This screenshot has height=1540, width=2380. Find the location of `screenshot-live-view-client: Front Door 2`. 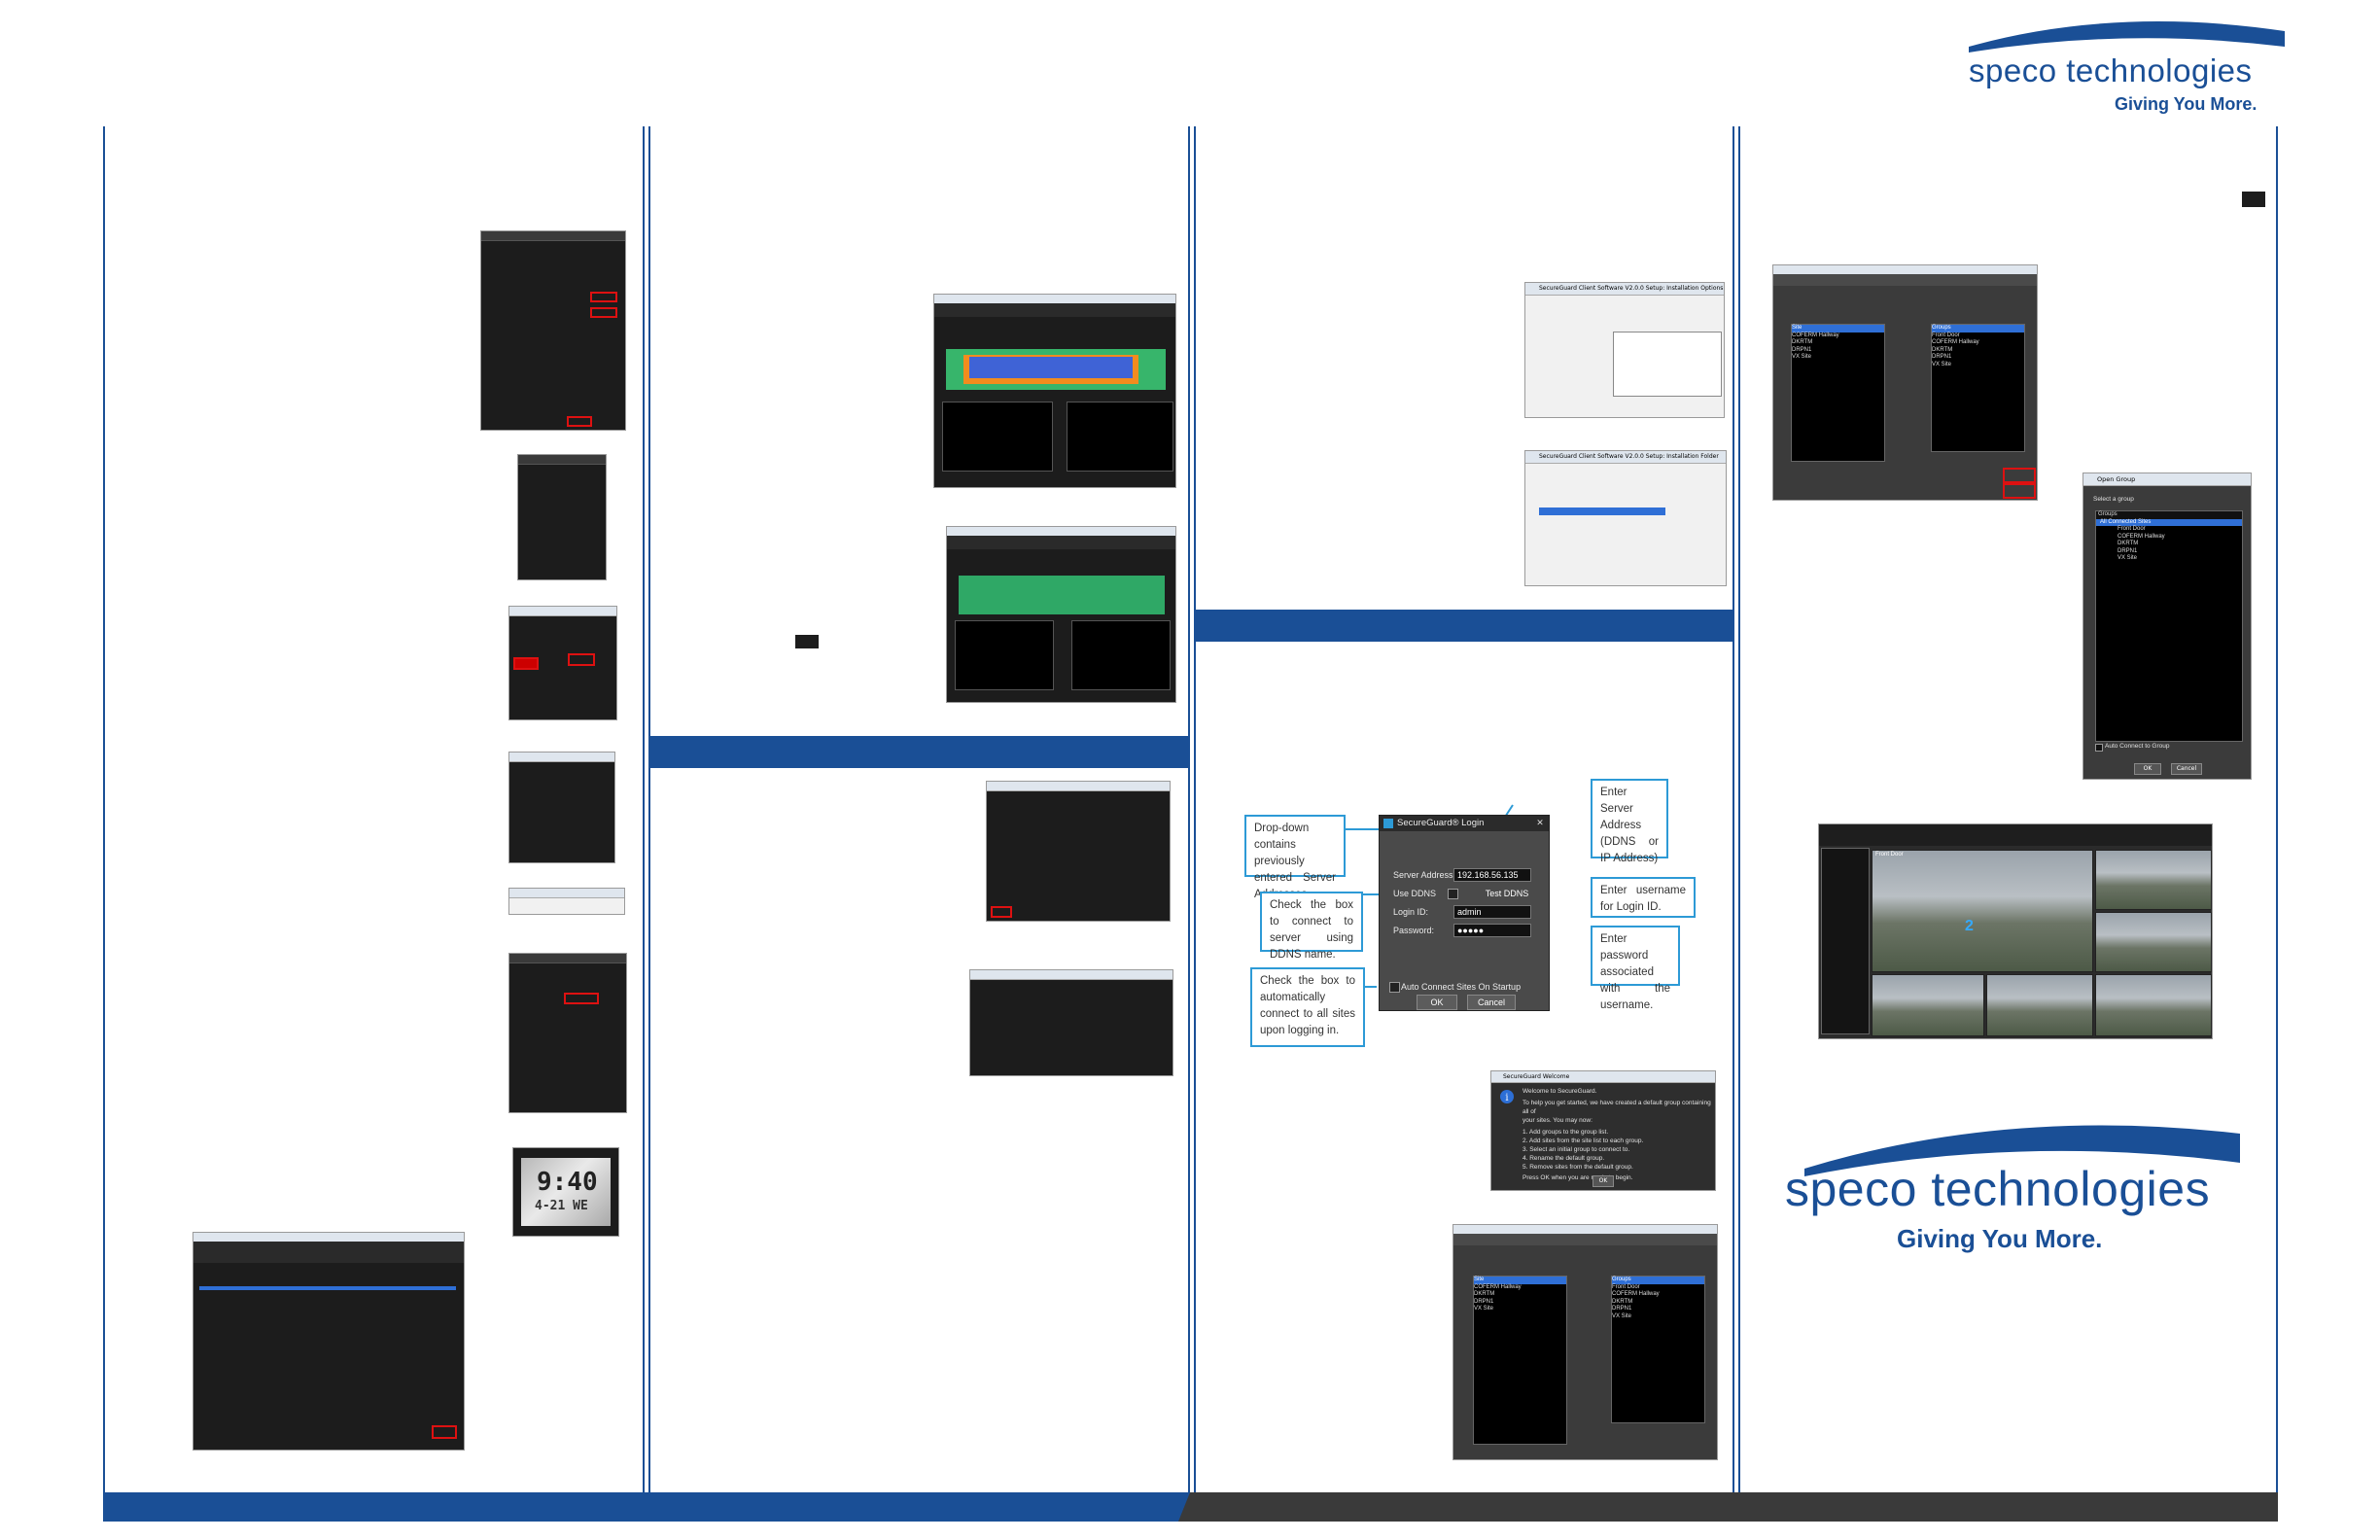

screenshot-live-view-client: Front Door 2 is located at coordinates (2015, 931).